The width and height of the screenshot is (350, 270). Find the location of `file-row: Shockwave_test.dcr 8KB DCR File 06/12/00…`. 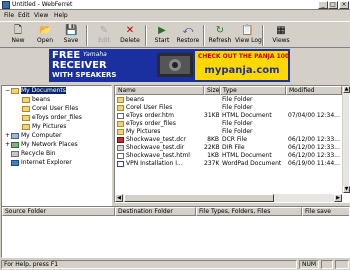

file-row: Shockwave_test.dcr 8KB DCR File 06/12/00… is located at coordinates (232, 140).